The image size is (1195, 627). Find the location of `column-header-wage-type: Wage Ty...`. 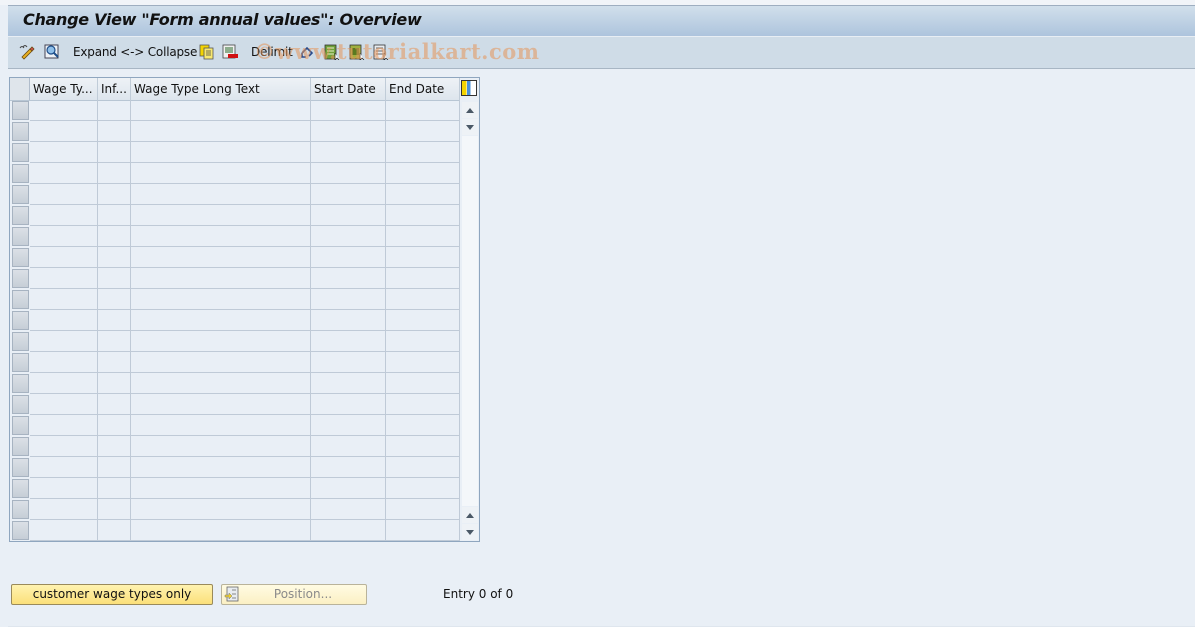

column-header-wage-type: Wage Ty... is located at coordinates (64, 89).